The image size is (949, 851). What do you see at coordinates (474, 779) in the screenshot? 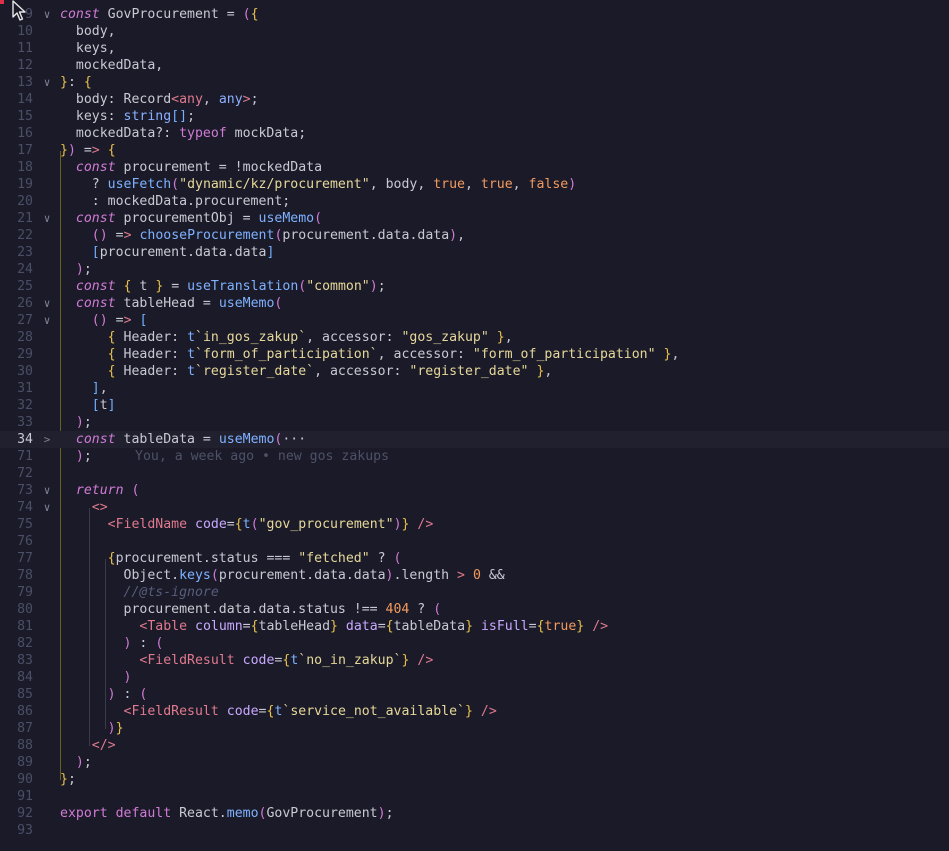
I see `code-line: 90};` at bounding box center [474, 779].